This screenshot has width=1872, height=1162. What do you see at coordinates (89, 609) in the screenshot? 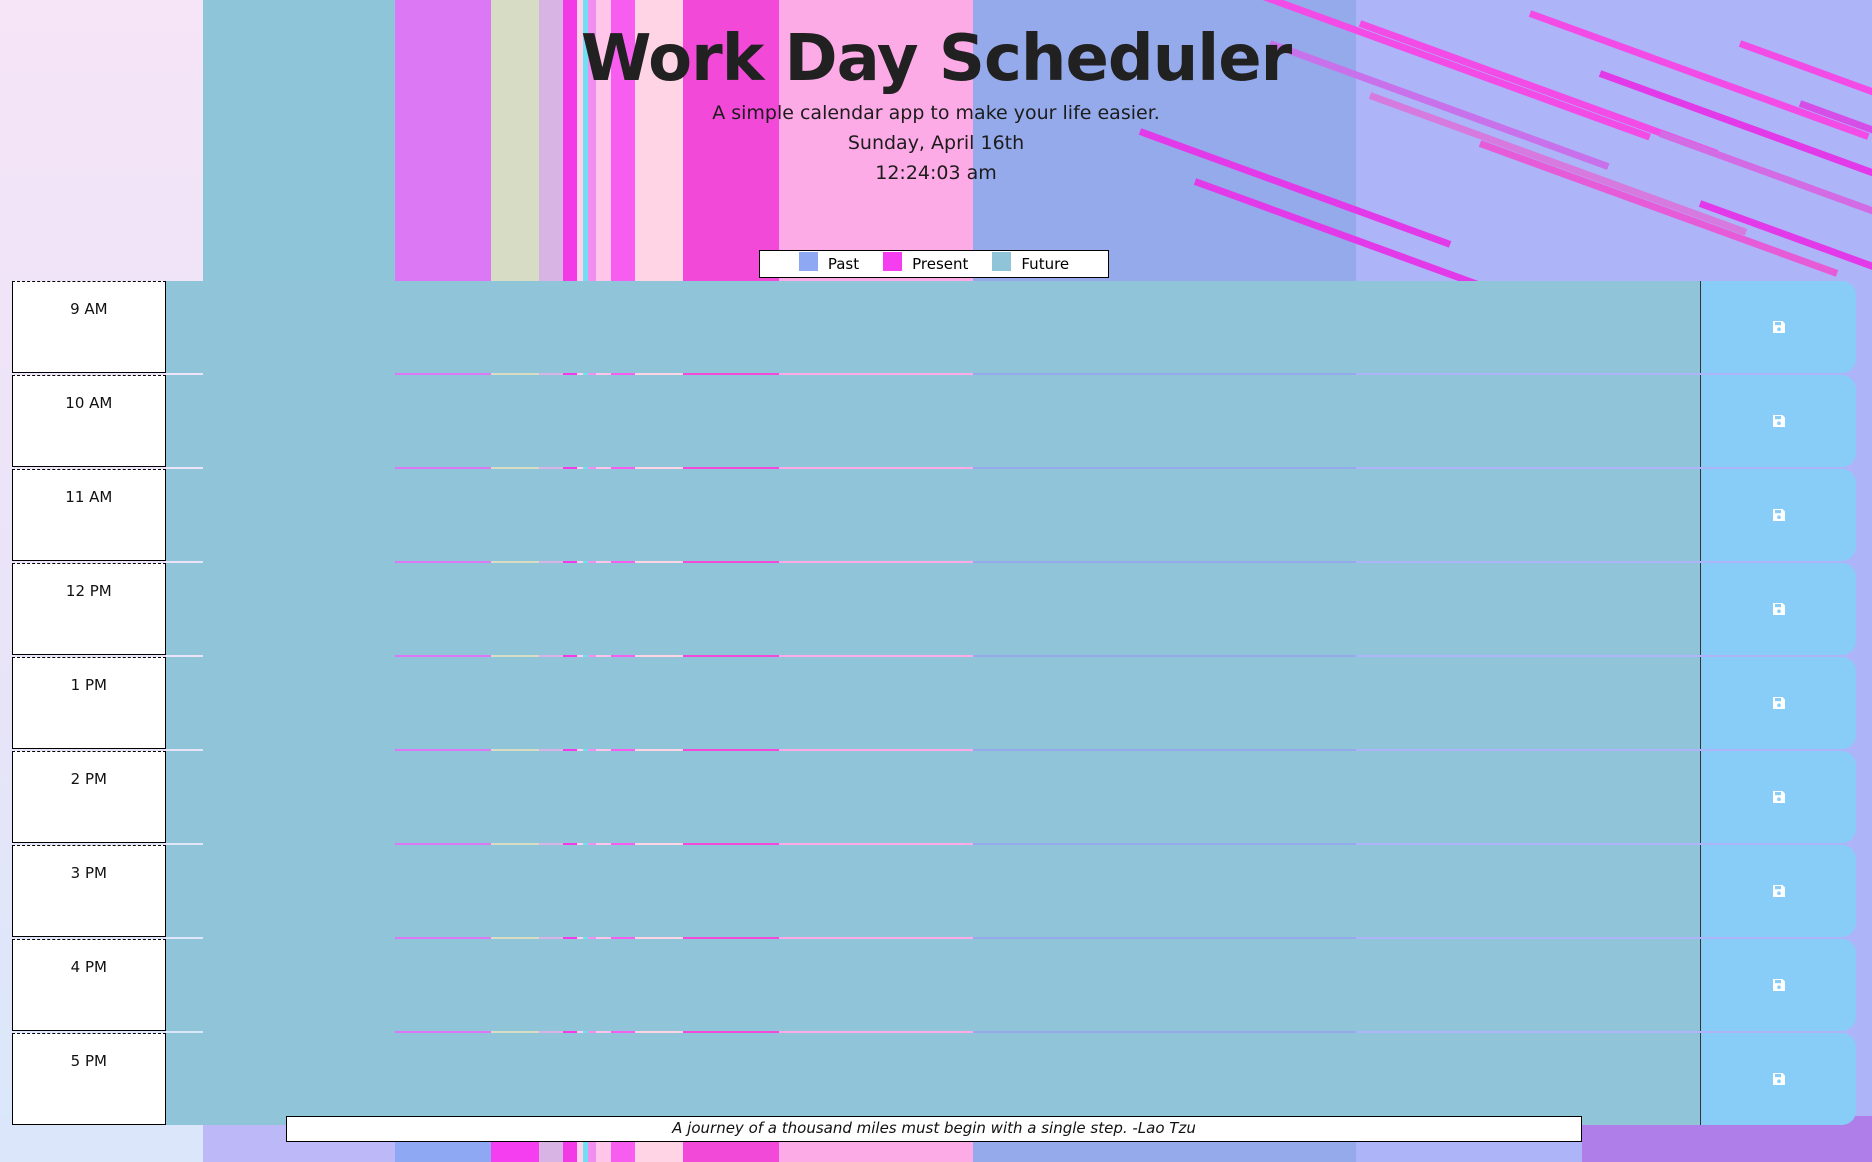
I see `hour-label: 12 PM` at bounding box center [89, 609].